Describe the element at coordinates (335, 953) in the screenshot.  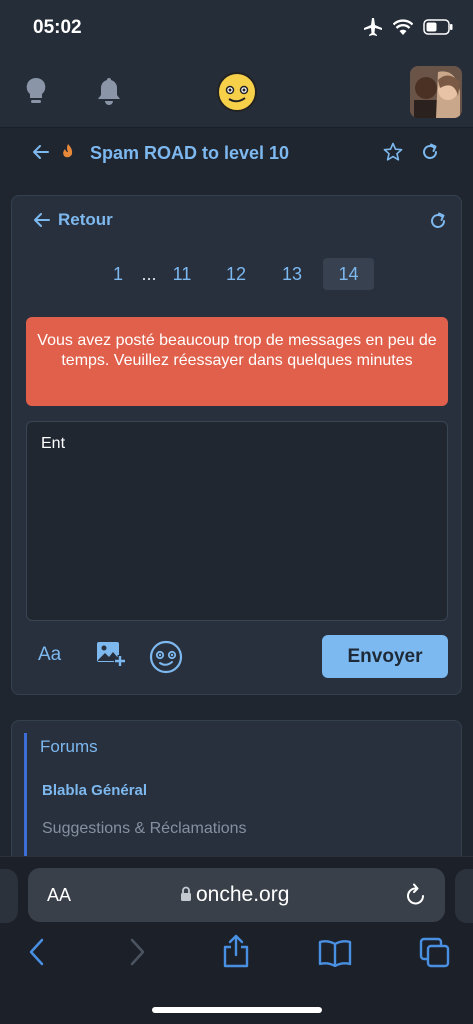
I see `book-icon` at that location.